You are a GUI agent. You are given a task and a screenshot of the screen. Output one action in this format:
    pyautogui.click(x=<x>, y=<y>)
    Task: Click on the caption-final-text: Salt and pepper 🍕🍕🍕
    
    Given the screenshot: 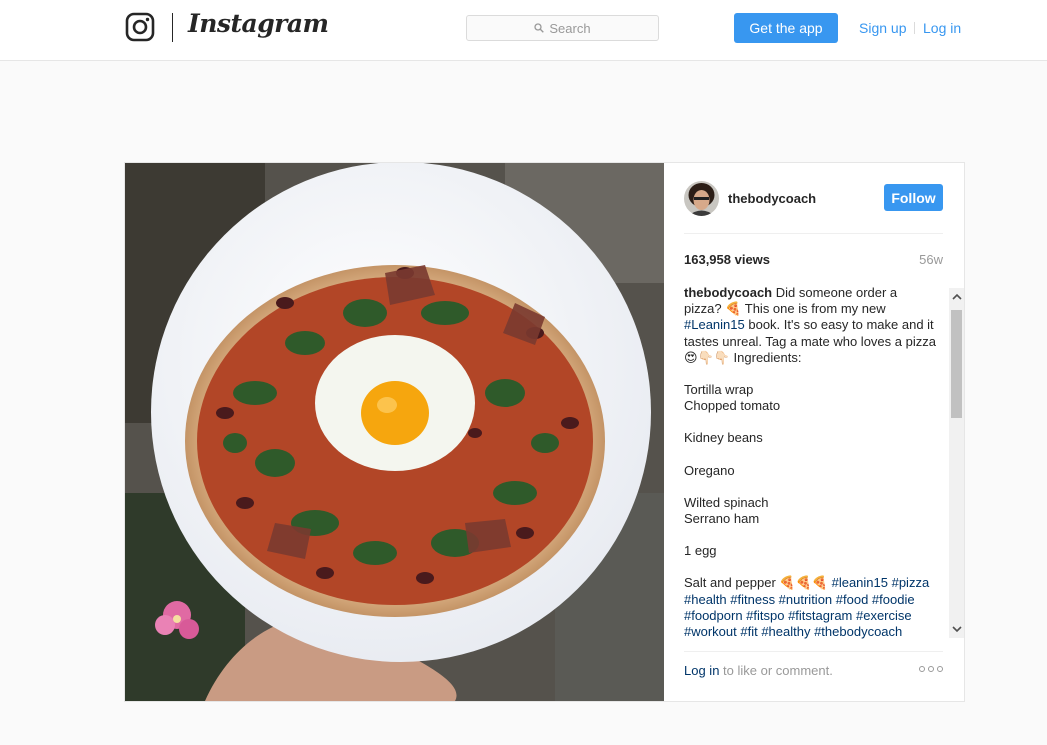 What is the action you would take?
    pyautogui.click(x=756, y=583)
    